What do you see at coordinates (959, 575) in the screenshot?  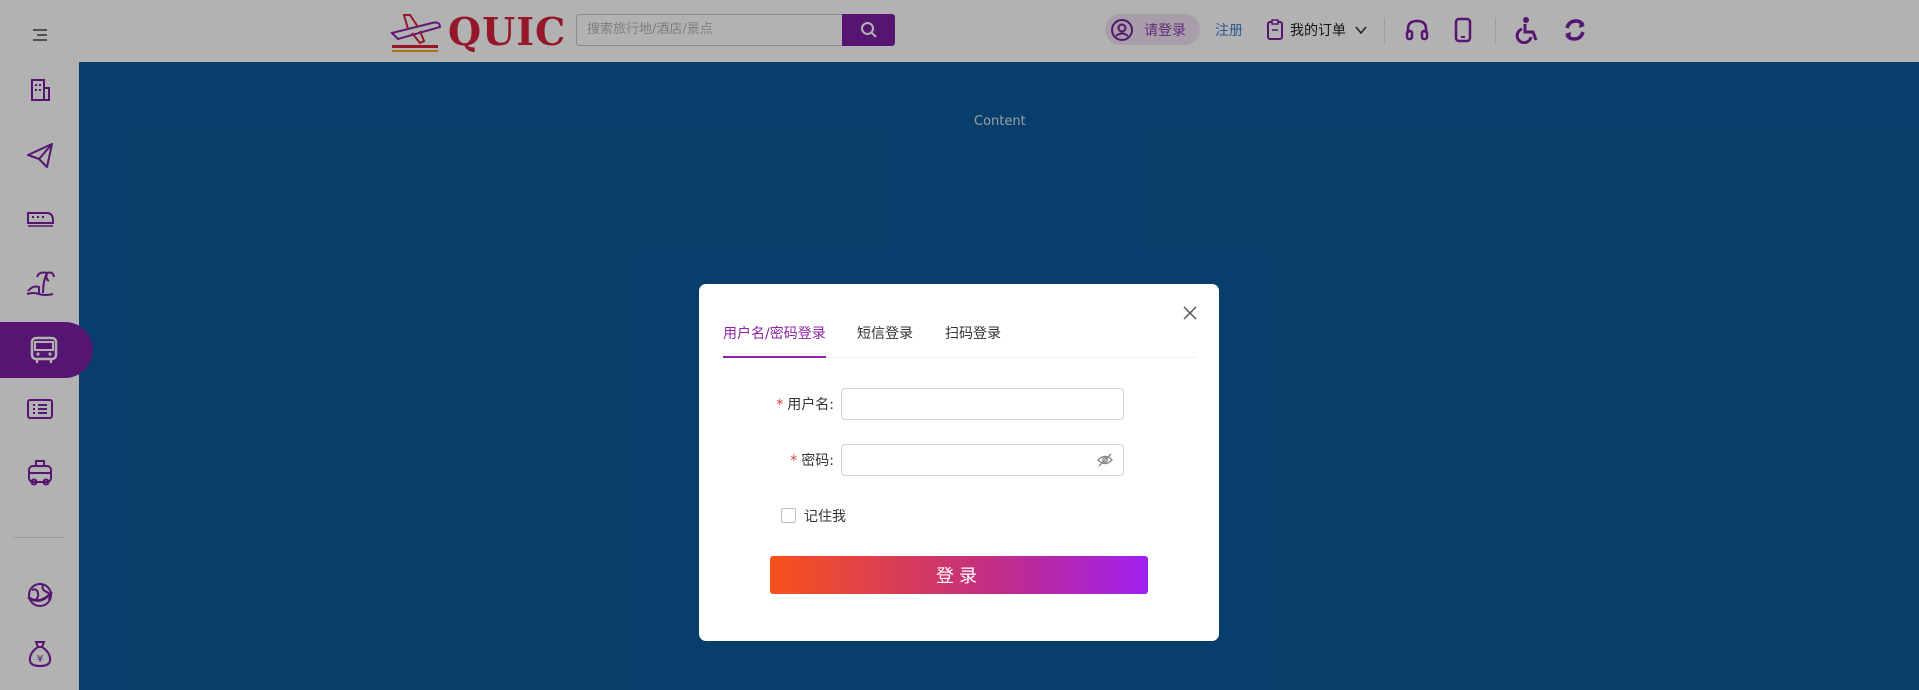 I see `login-submit-button: 登录` at bounding box center [959, 575].